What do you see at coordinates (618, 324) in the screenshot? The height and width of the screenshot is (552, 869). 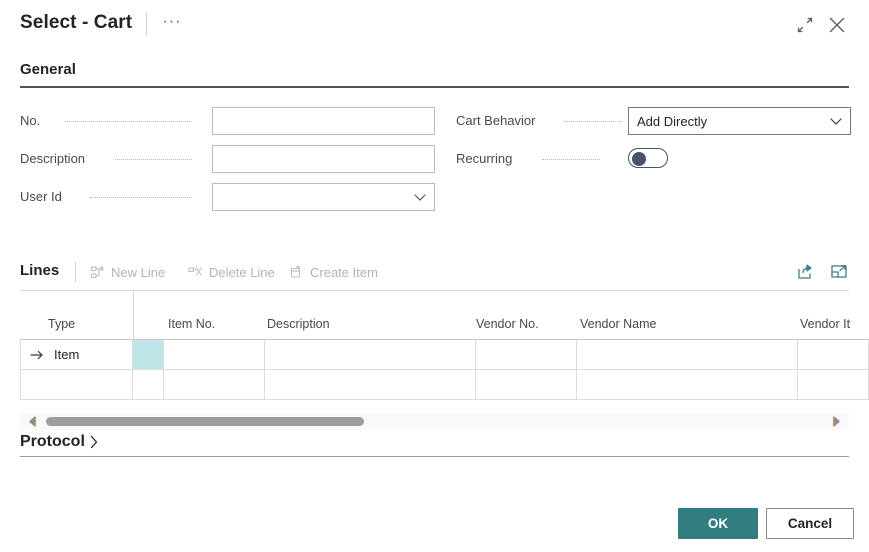 I see `column-header-vendor-name: Vendor Name` at bounding box center [618, 324].